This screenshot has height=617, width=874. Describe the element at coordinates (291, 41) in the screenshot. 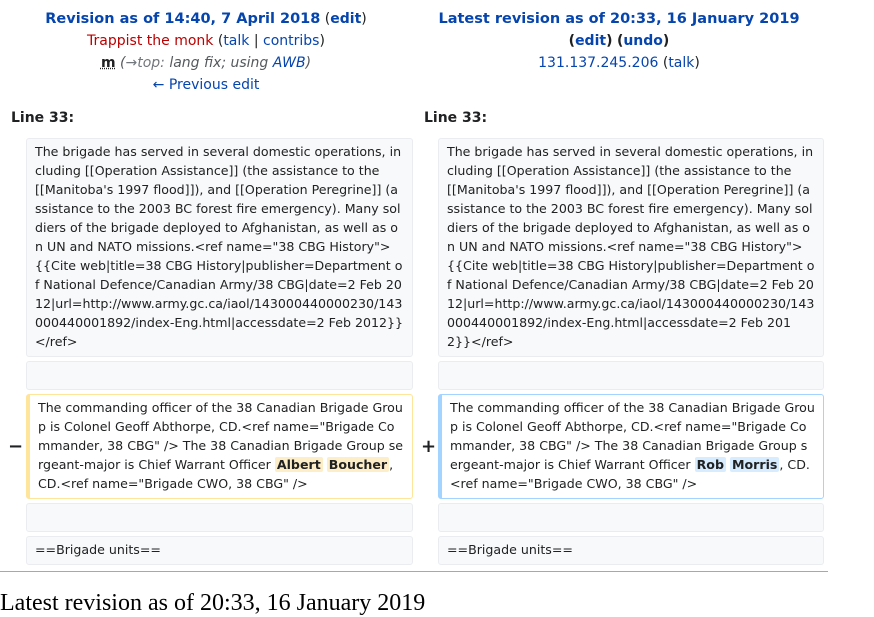

I see `left-contribs-link: contribs` at that location.